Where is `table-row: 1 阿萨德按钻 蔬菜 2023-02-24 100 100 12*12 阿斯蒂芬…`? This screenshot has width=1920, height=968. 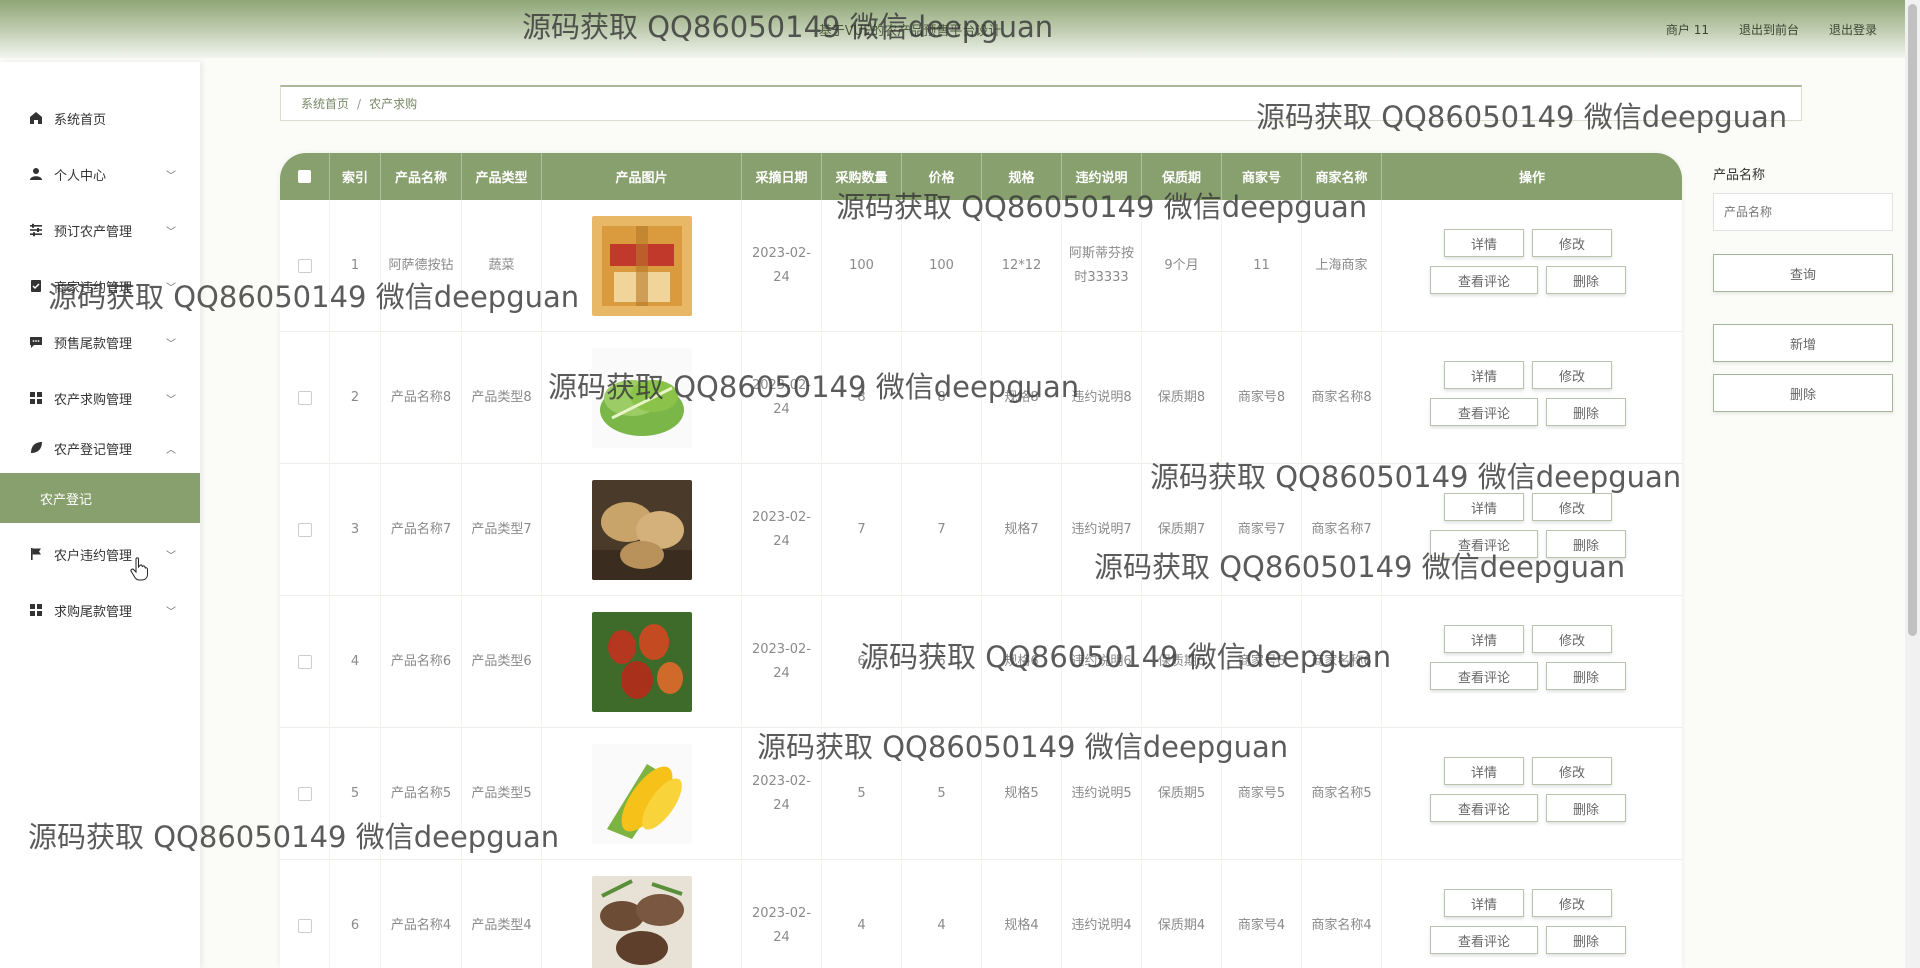 table-row: 1 阿萨德按钻 蔬菜 2023-02-24 100 100 12*12 阿斯蒂芬… is located at coordinates (981, 266).